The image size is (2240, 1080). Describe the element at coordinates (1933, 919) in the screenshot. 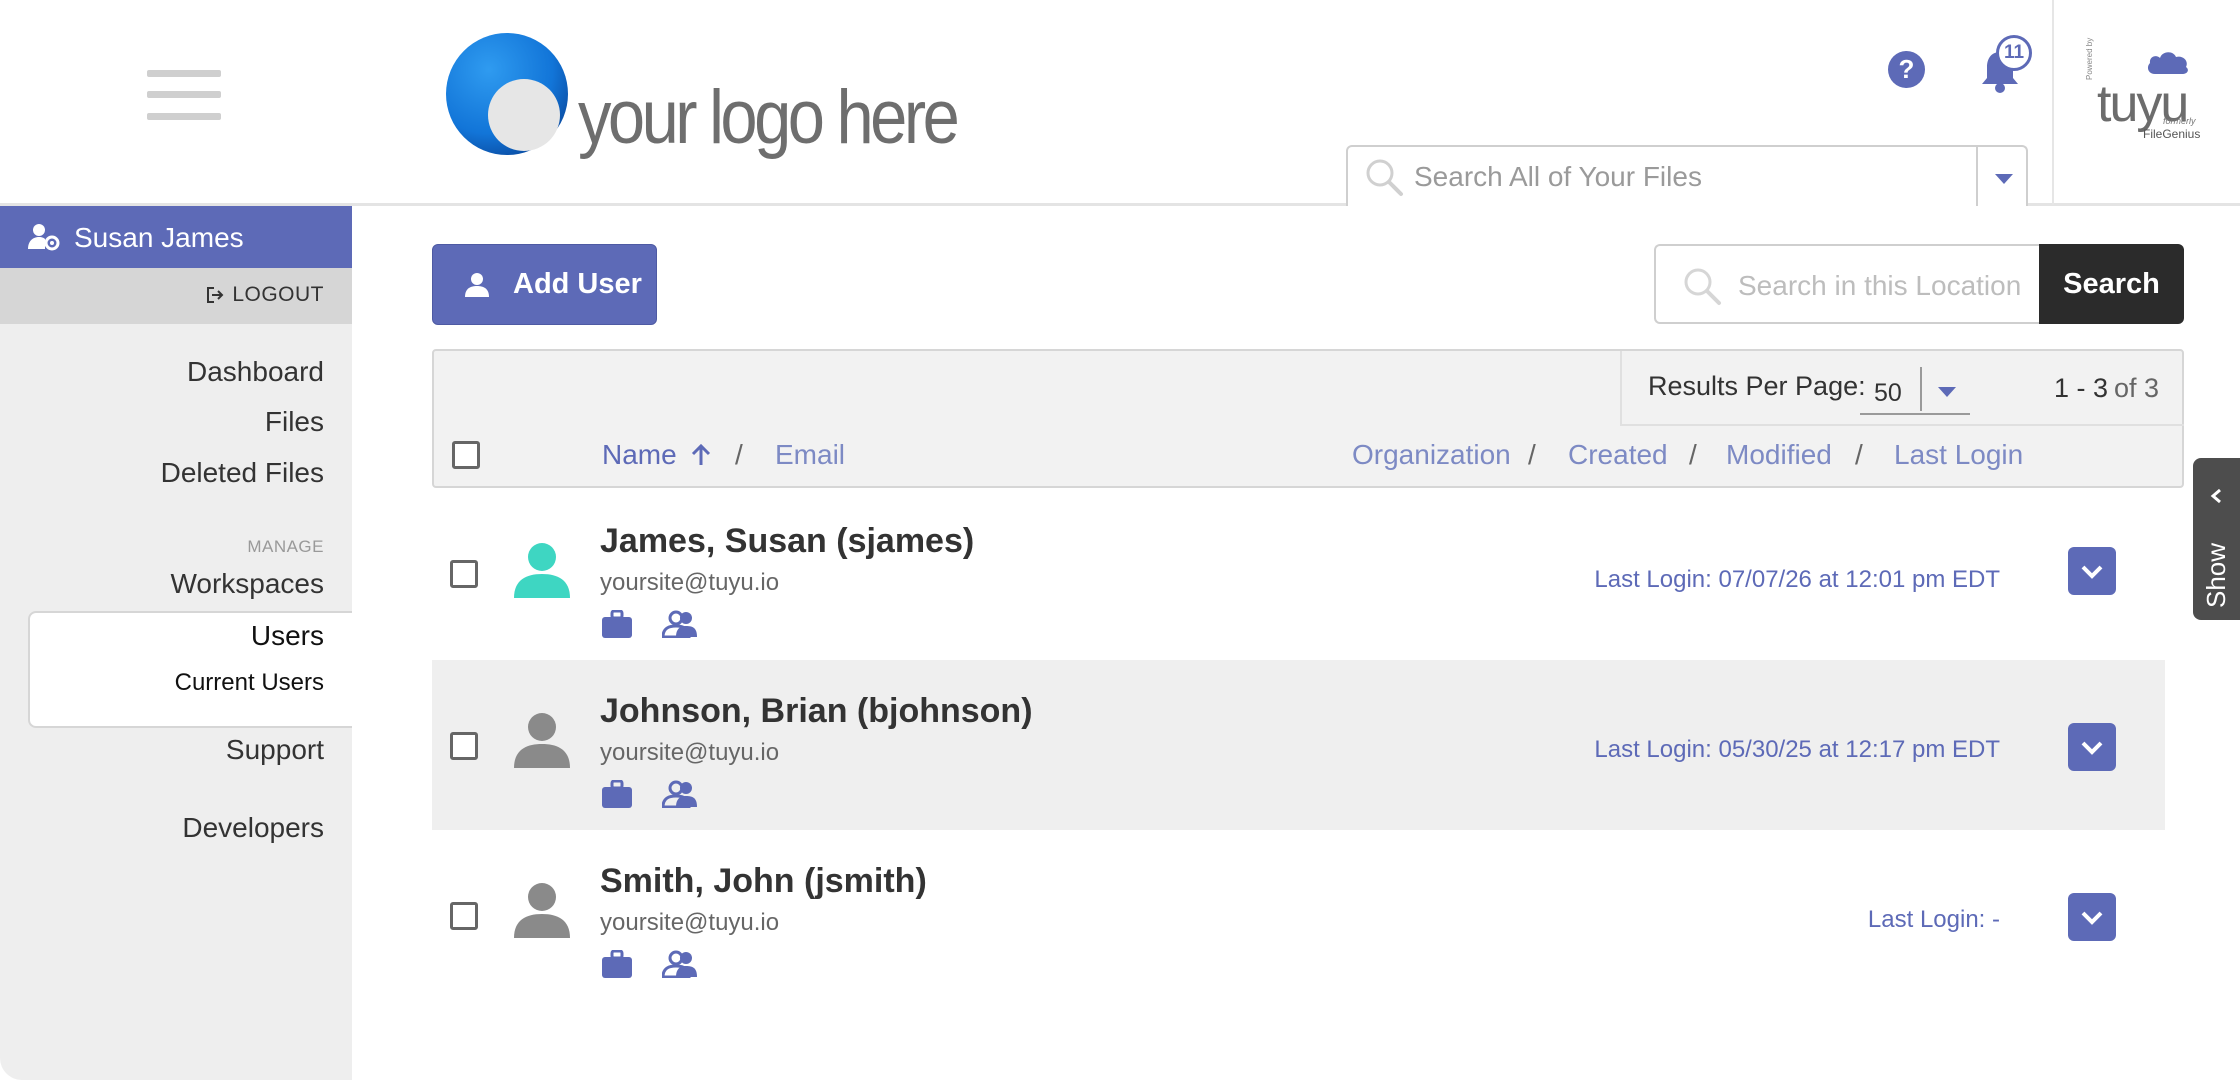

I see `user-last-login: Last Login: -` at that location.